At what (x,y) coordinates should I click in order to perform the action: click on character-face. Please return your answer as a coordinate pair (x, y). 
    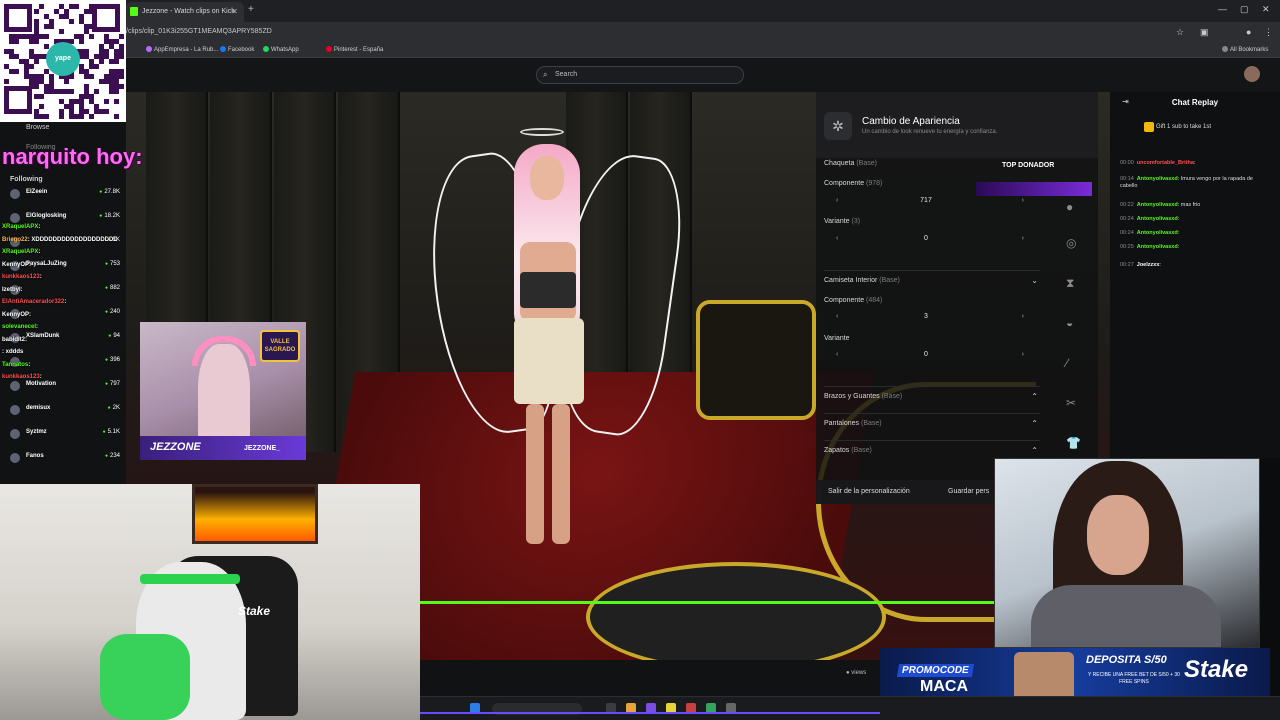
    Looking at the image, I should click on (547, 178).